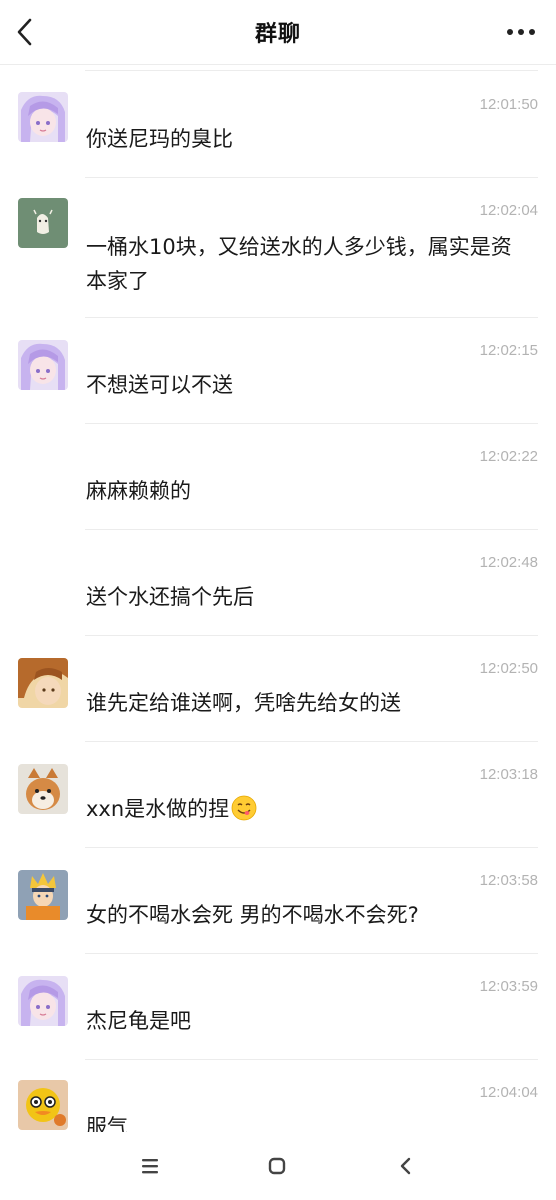 The width and height of the screenshot is (556, 1200). Describe the element at coordinates (170, 597) in the screenshot. I see `message-text: 送个水还搞个先后` at that location.